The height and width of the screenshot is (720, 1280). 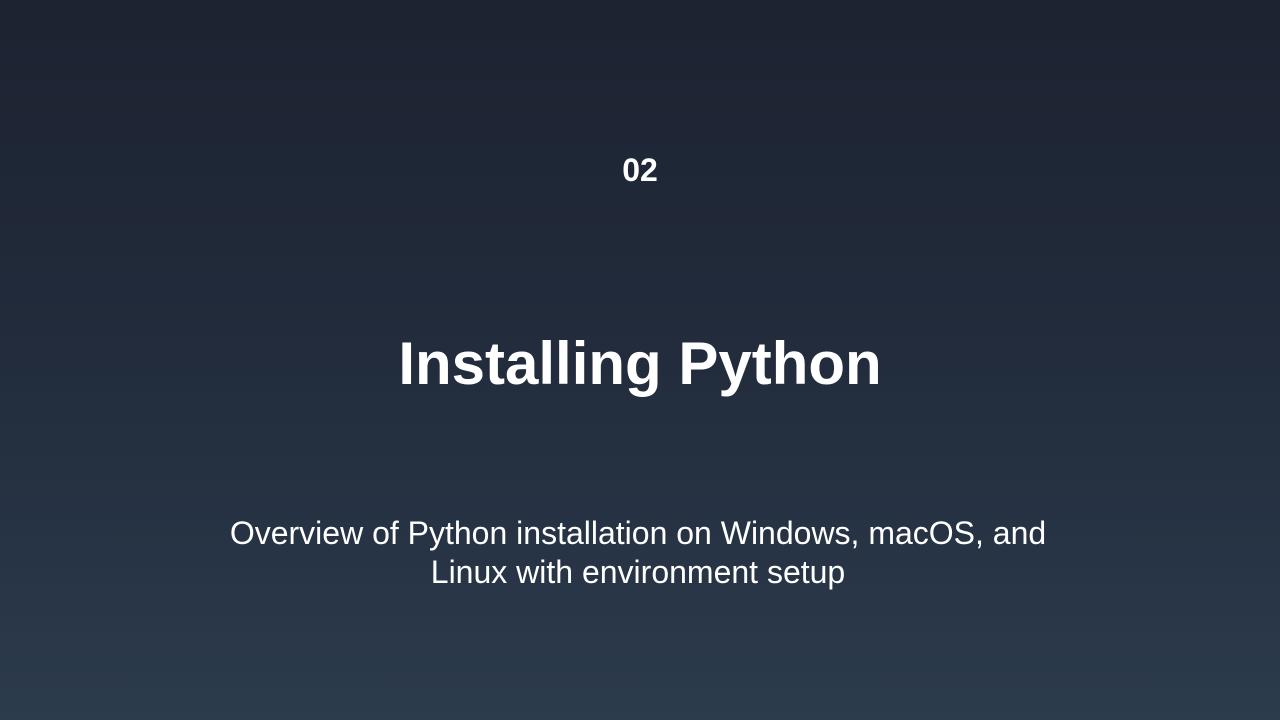 What do you see at coordinates (640, 170) in the screenshot?
I see `section-number: 02` at bounding box center [640, 170].